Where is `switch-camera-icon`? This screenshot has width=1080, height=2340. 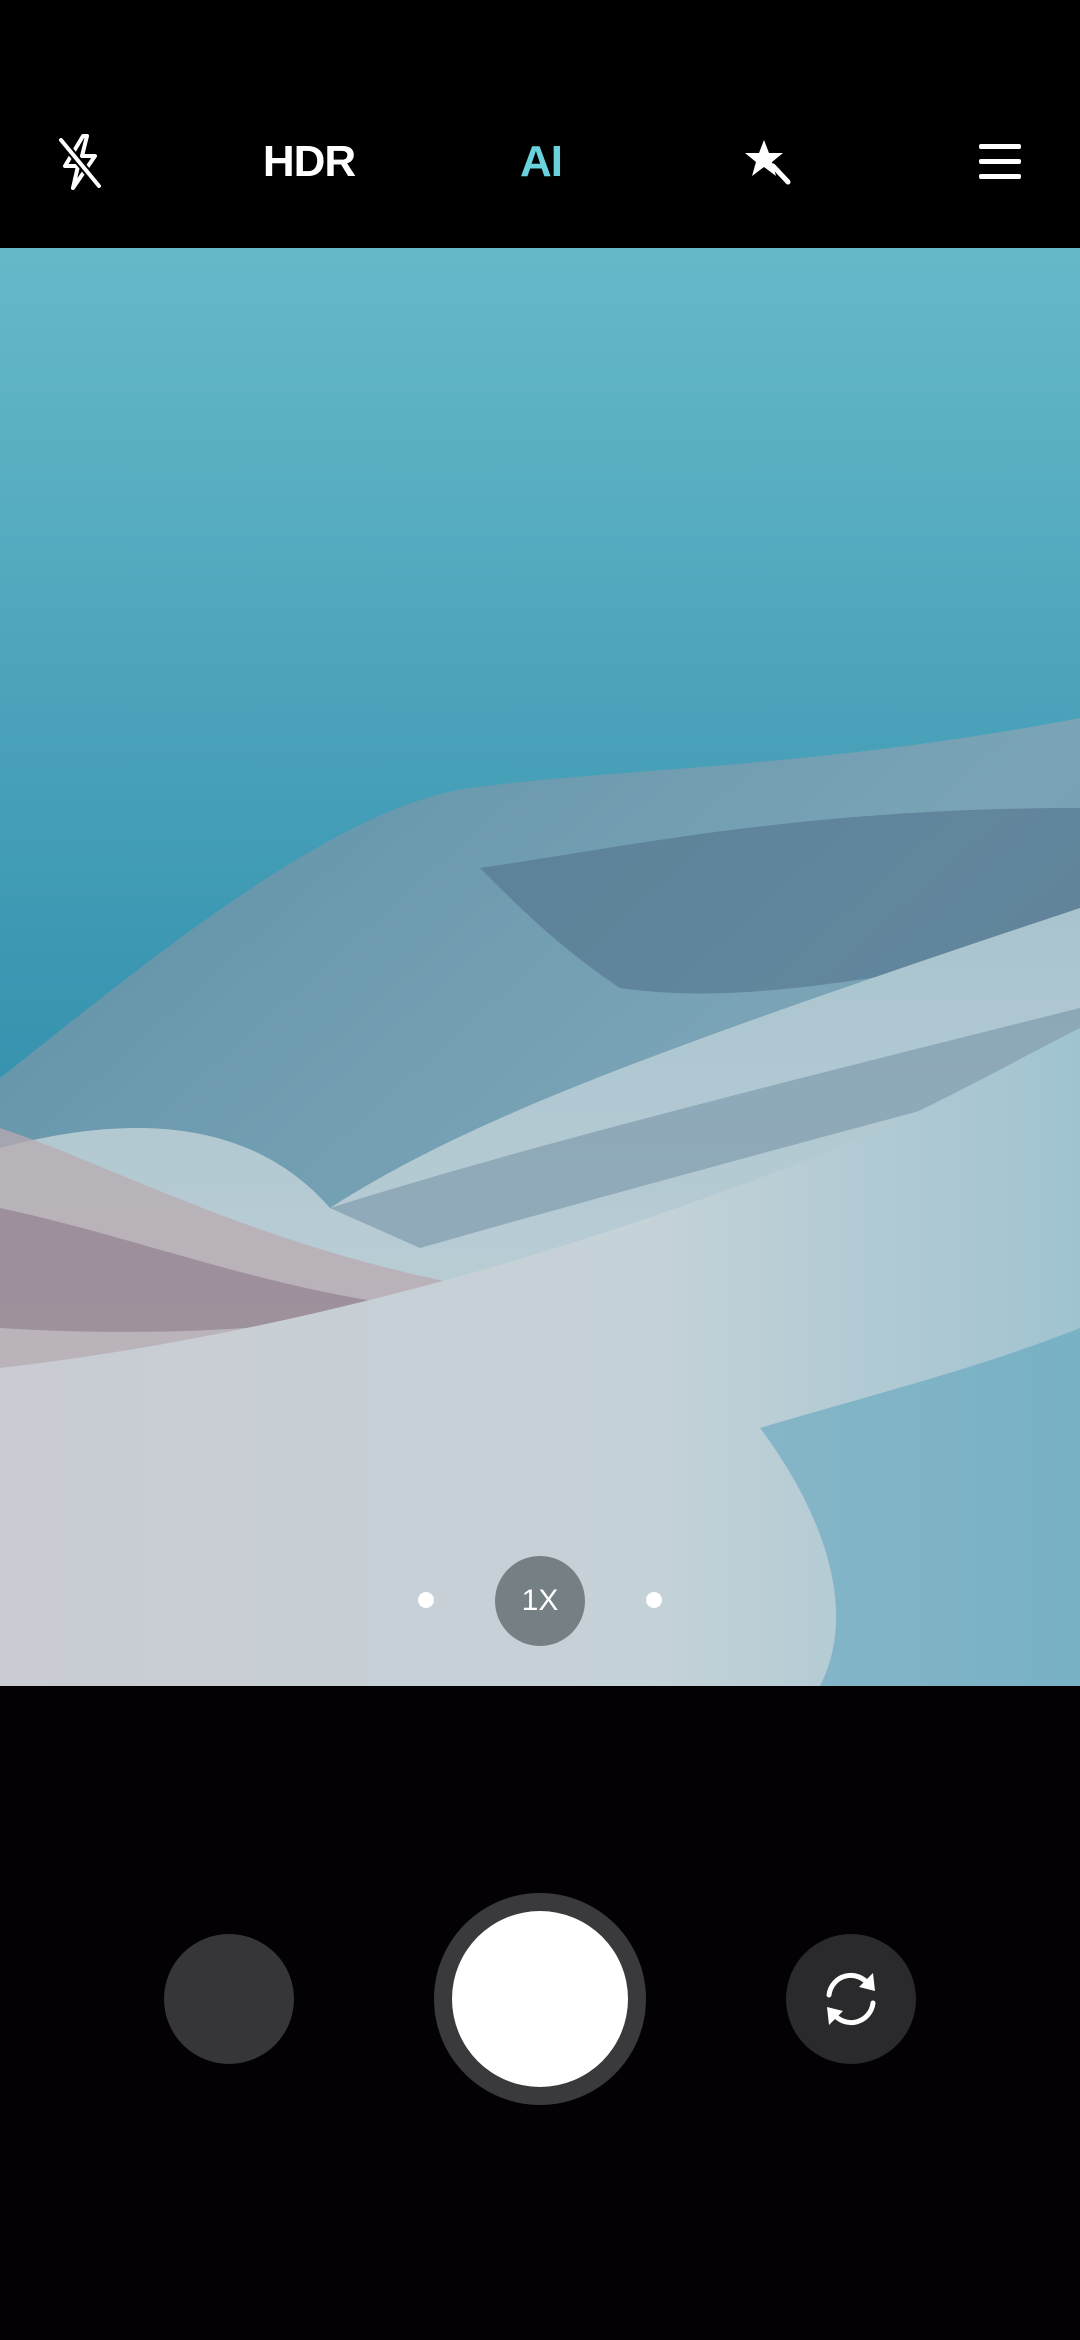
switch-camera-icon is located at coordinates (851, 1999).